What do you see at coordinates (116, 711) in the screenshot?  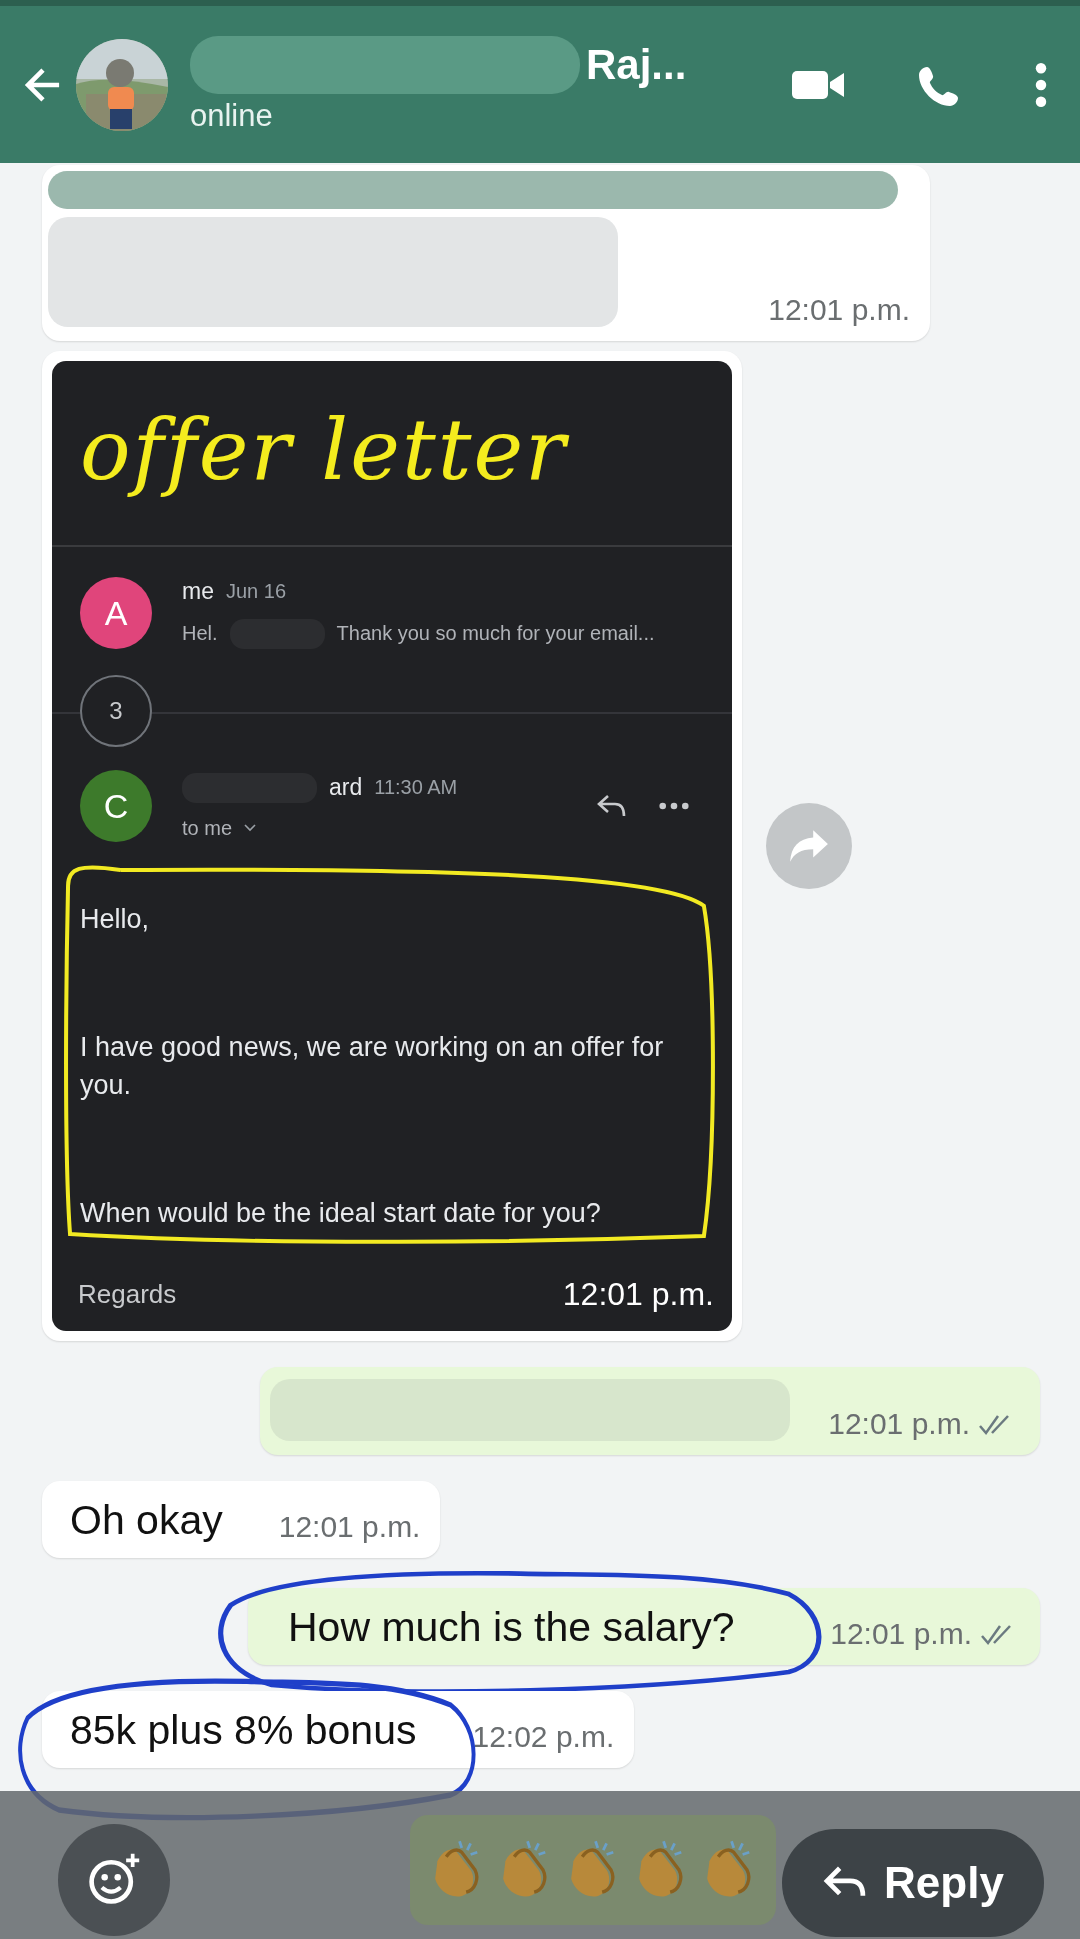 I see `collapsed-count: 3` at bounding box center [116, 711].